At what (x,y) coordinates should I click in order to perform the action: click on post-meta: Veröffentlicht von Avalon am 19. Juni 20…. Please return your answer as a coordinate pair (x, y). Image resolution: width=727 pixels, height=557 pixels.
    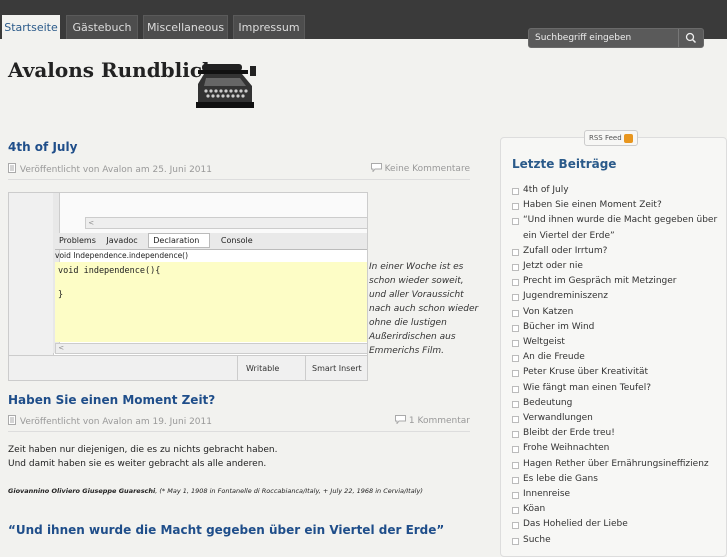
    Looking at the image, I should click on (239, 423).